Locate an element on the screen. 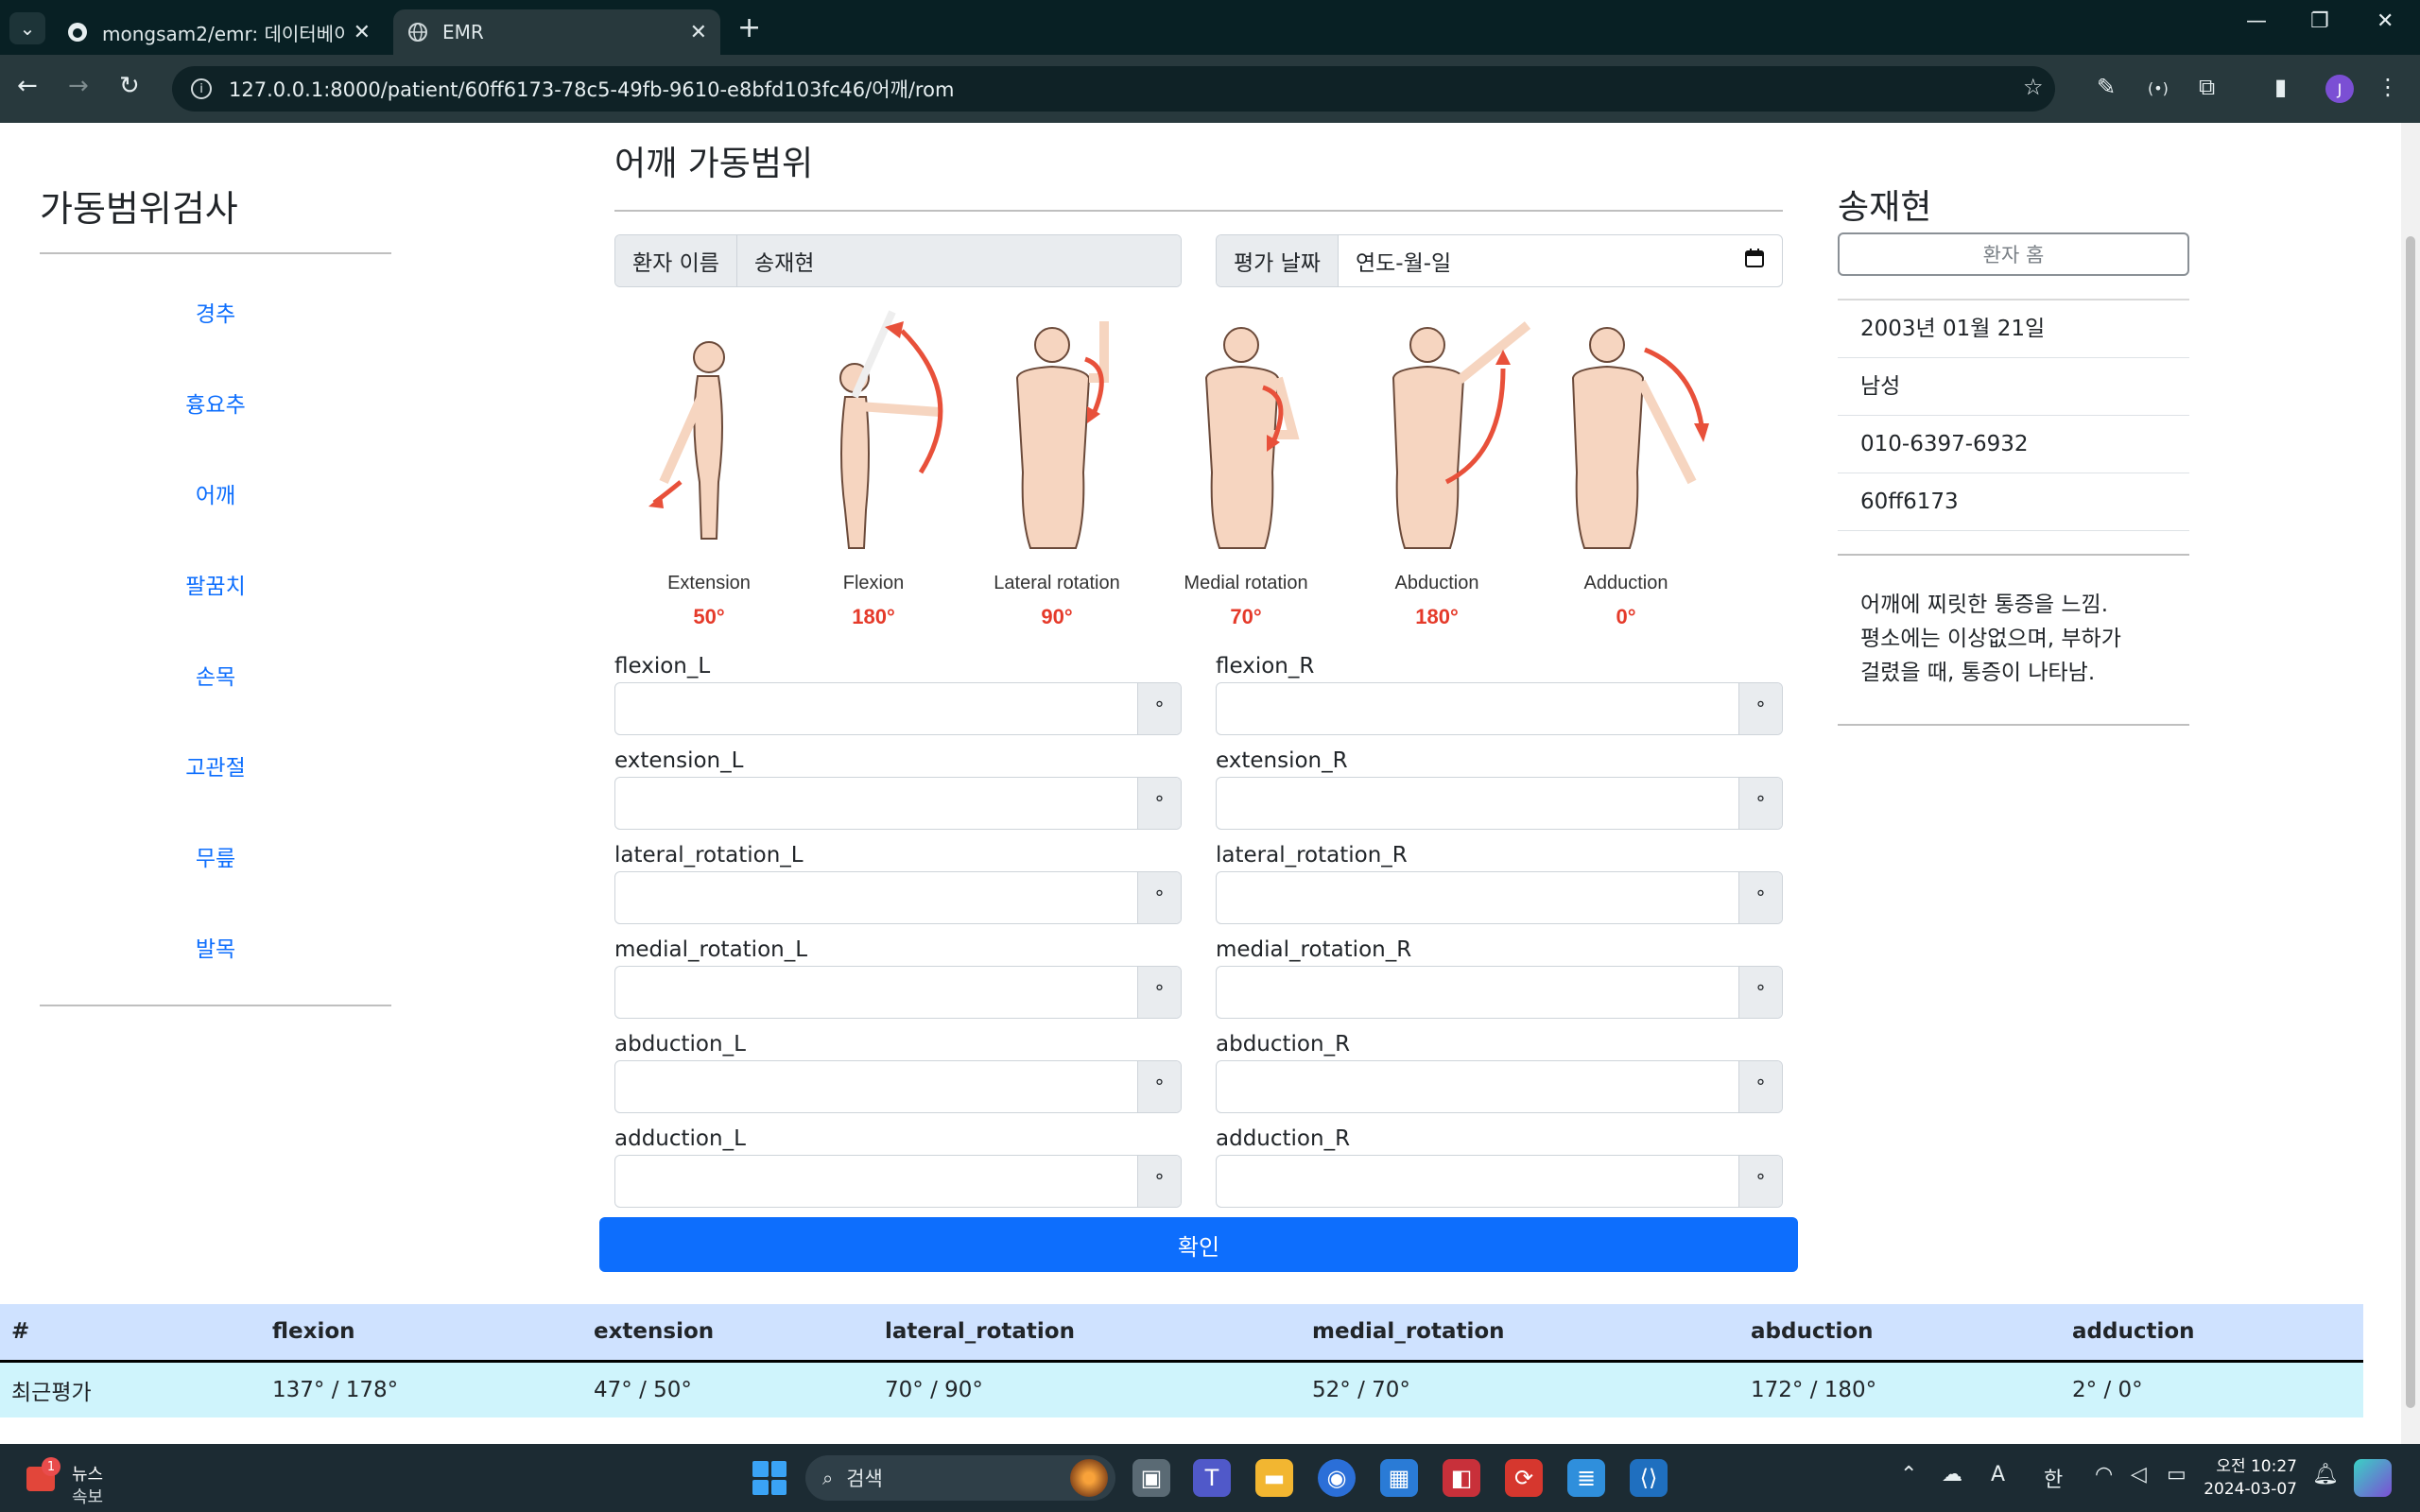 Image resolution: width=2420 pixels, height=1512 pixels. teams-icon: T is located at coordinates (1212, 1478).